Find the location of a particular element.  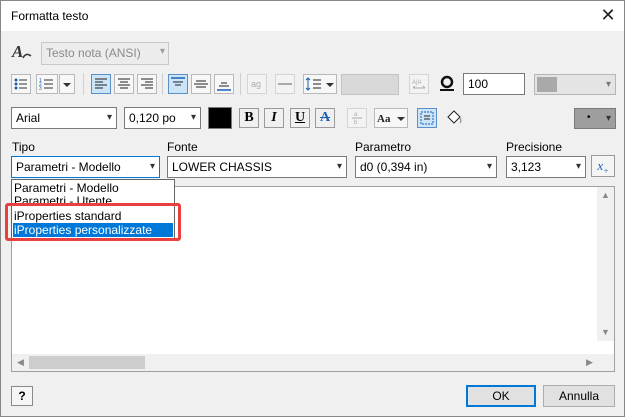

align-bottom-button is located at coordinates (224, 84).